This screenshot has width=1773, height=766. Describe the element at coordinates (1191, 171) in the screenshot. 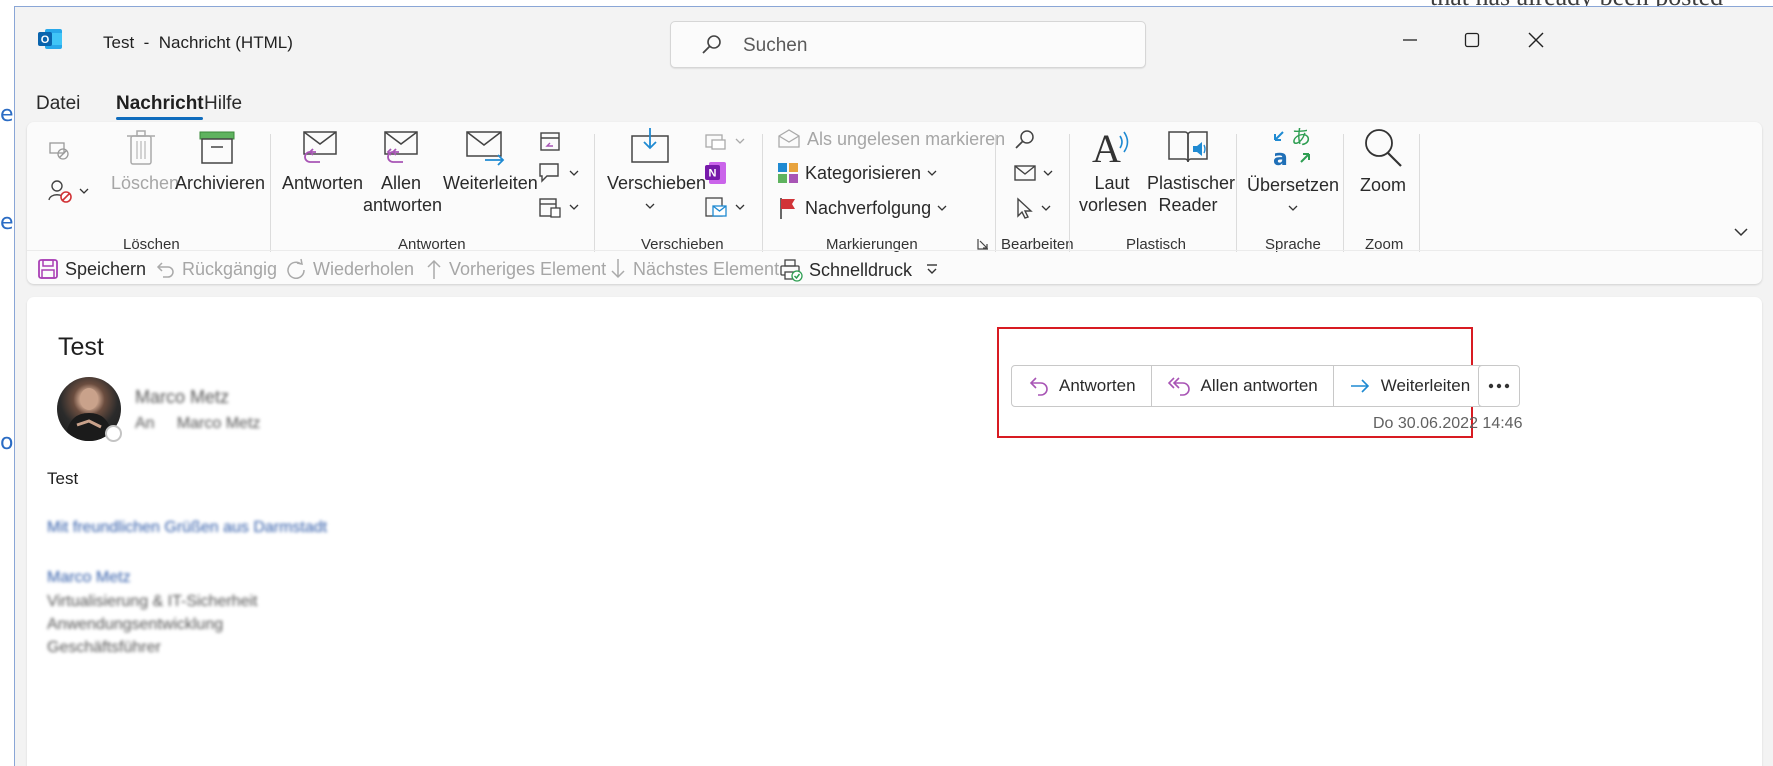

I see `immersive-reader-button: Plastischer Reader` at that location.